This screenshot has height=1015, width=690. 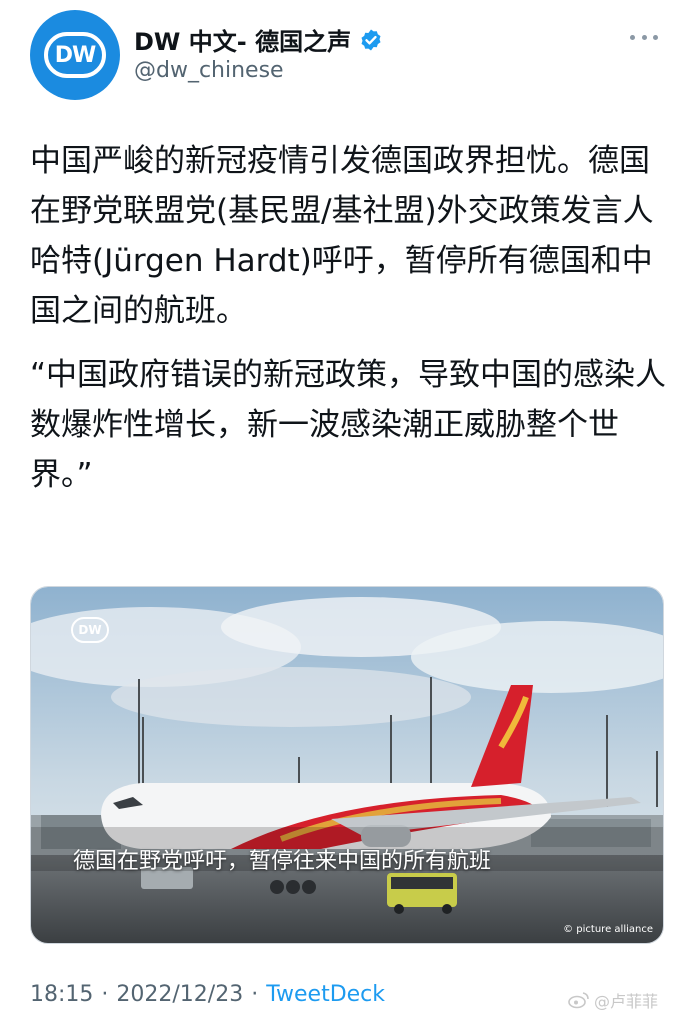 I want to click on tweet-source-link: TweetDeck, so click(x=325, y=994).